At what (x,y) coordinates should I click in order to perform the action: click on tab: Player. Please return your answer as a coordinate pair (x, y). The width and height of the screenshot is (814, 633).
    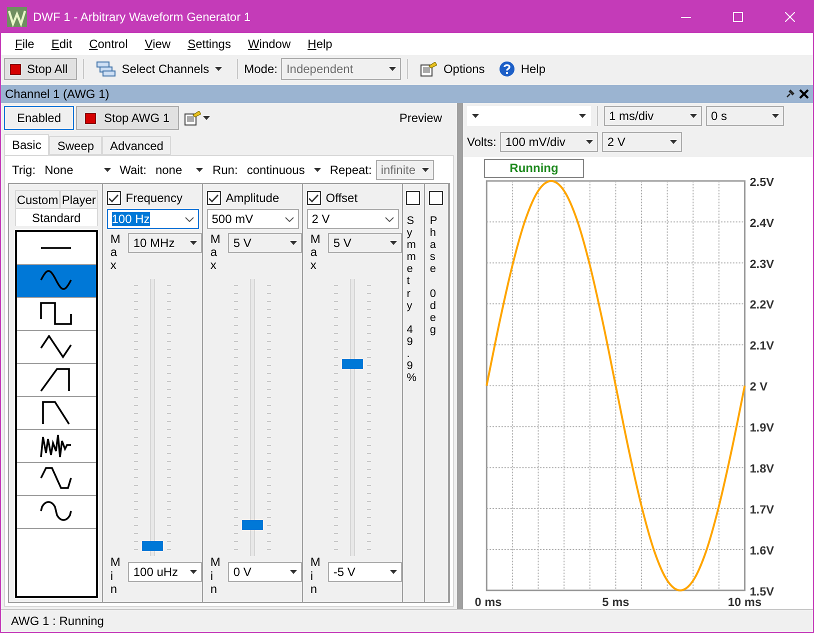
    Looking at the image, I should click on (79, 199).